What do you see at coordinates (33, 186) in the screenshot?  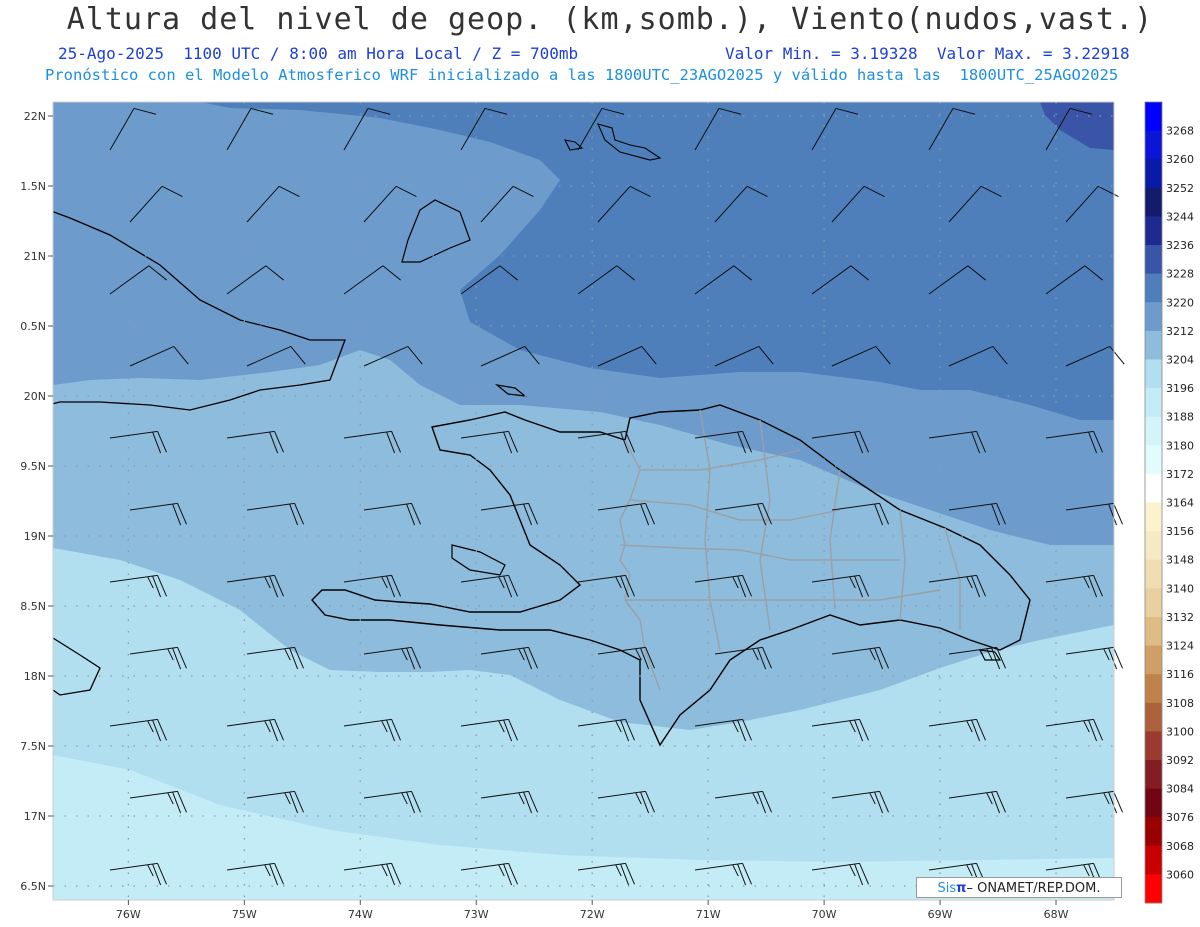 I see `lat-tick-label: 1.5N` at bounding box center [33, 186].